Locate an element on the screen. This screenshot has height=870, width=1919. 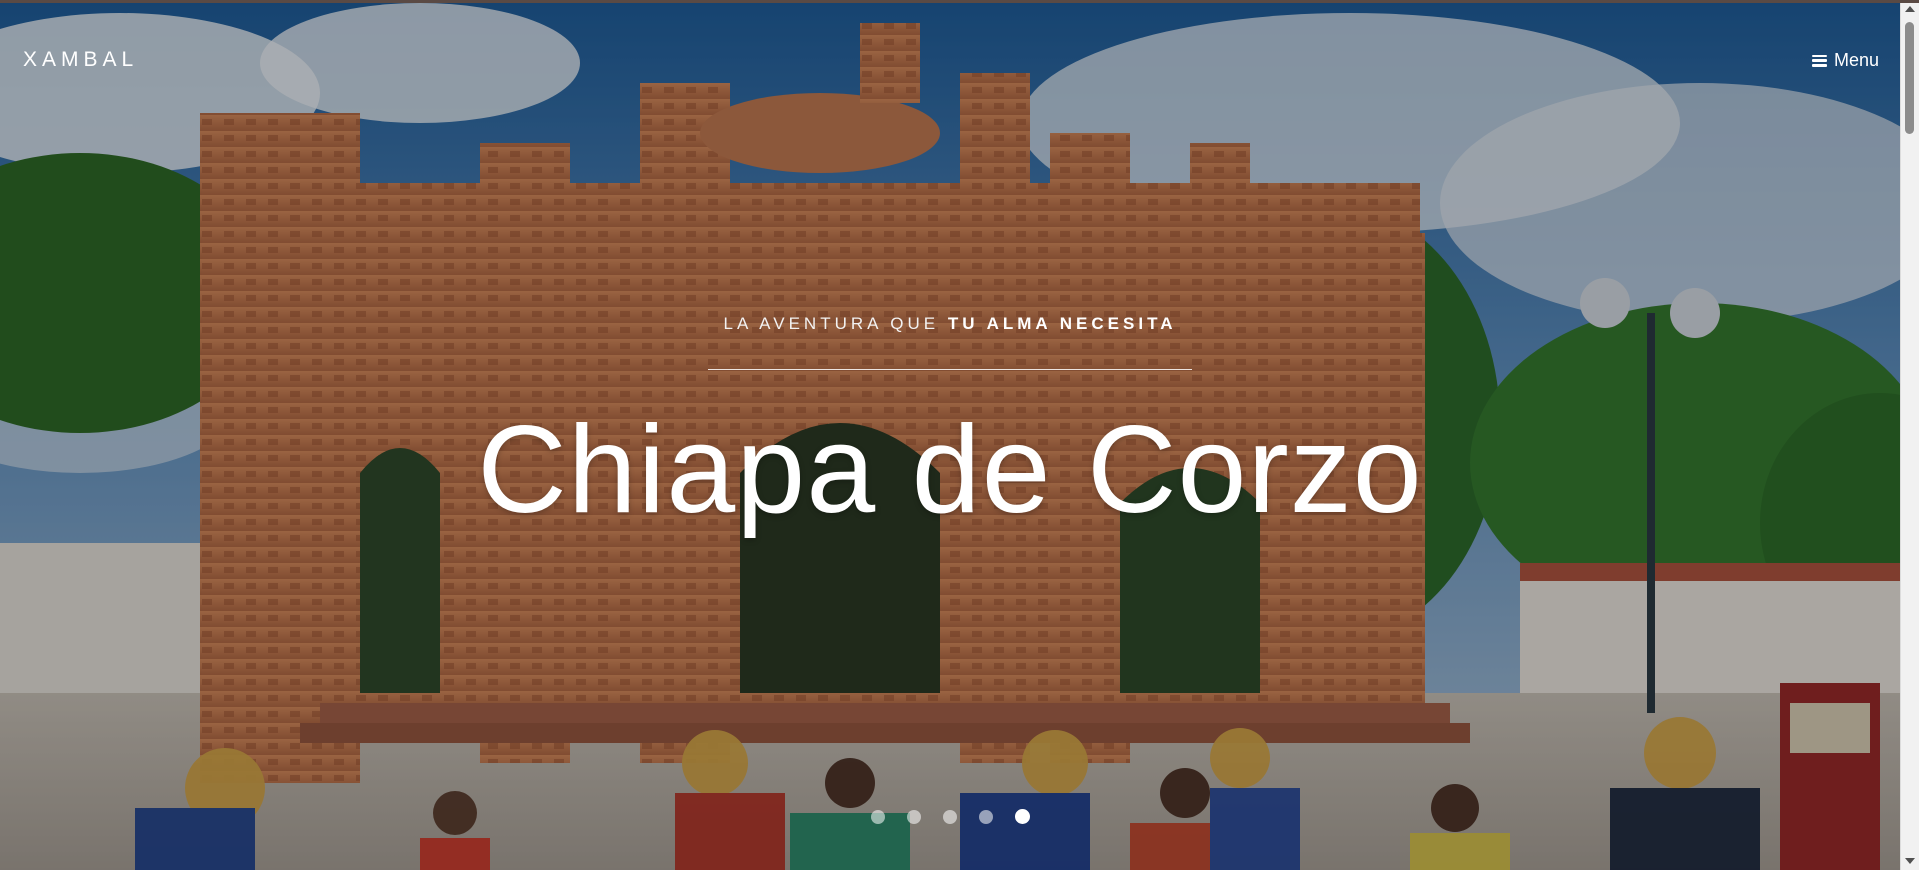
hero-title: Chiapa de Corzo is located at coordinates (950, 470).